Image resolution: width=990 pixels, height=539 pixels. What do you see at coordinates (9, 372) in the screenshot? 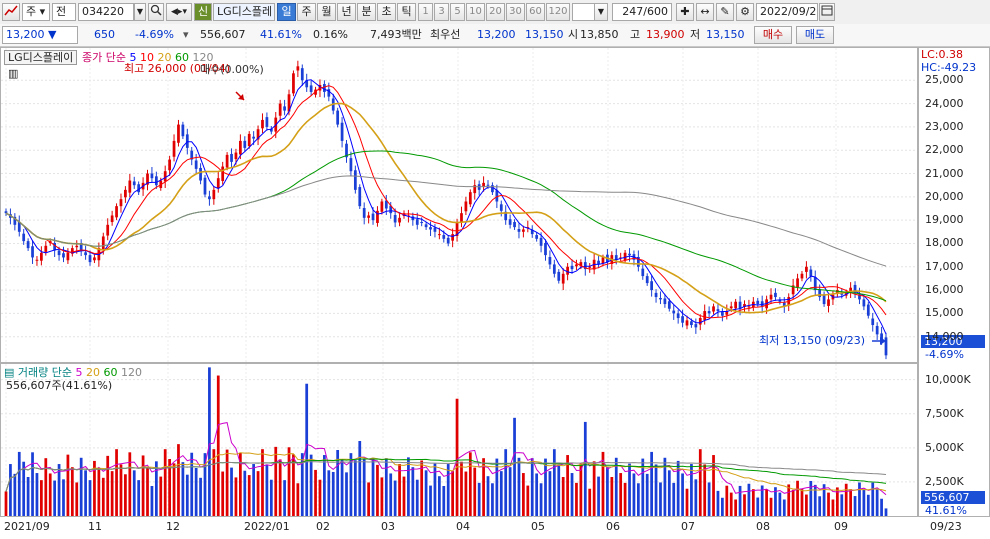
I see `volume-legend-icon: ▤` at bounding box center [9, 372].